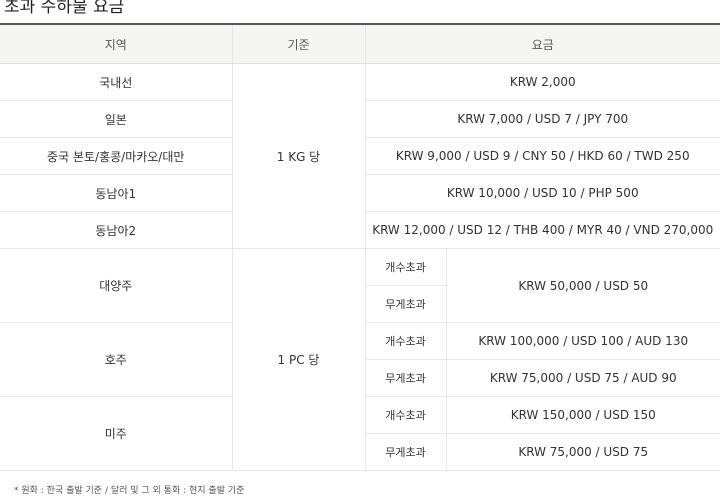 The height and width of the screenshot is (501, 720). Describe the element at coordinates (582, 415) in the screenshot. I see `fee-cell: KRW 150,000 / USD 150` at that location.